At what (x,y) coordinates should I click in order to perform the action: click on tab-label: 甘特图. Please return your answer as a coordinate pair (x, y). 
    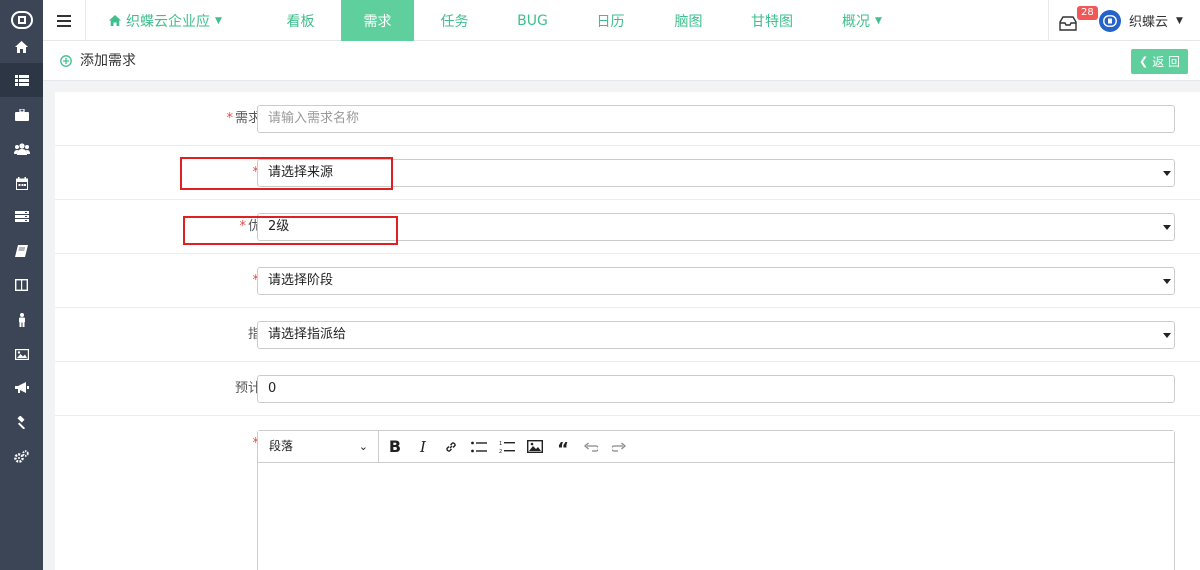
    Looking at the image, I should click on (772, 21).